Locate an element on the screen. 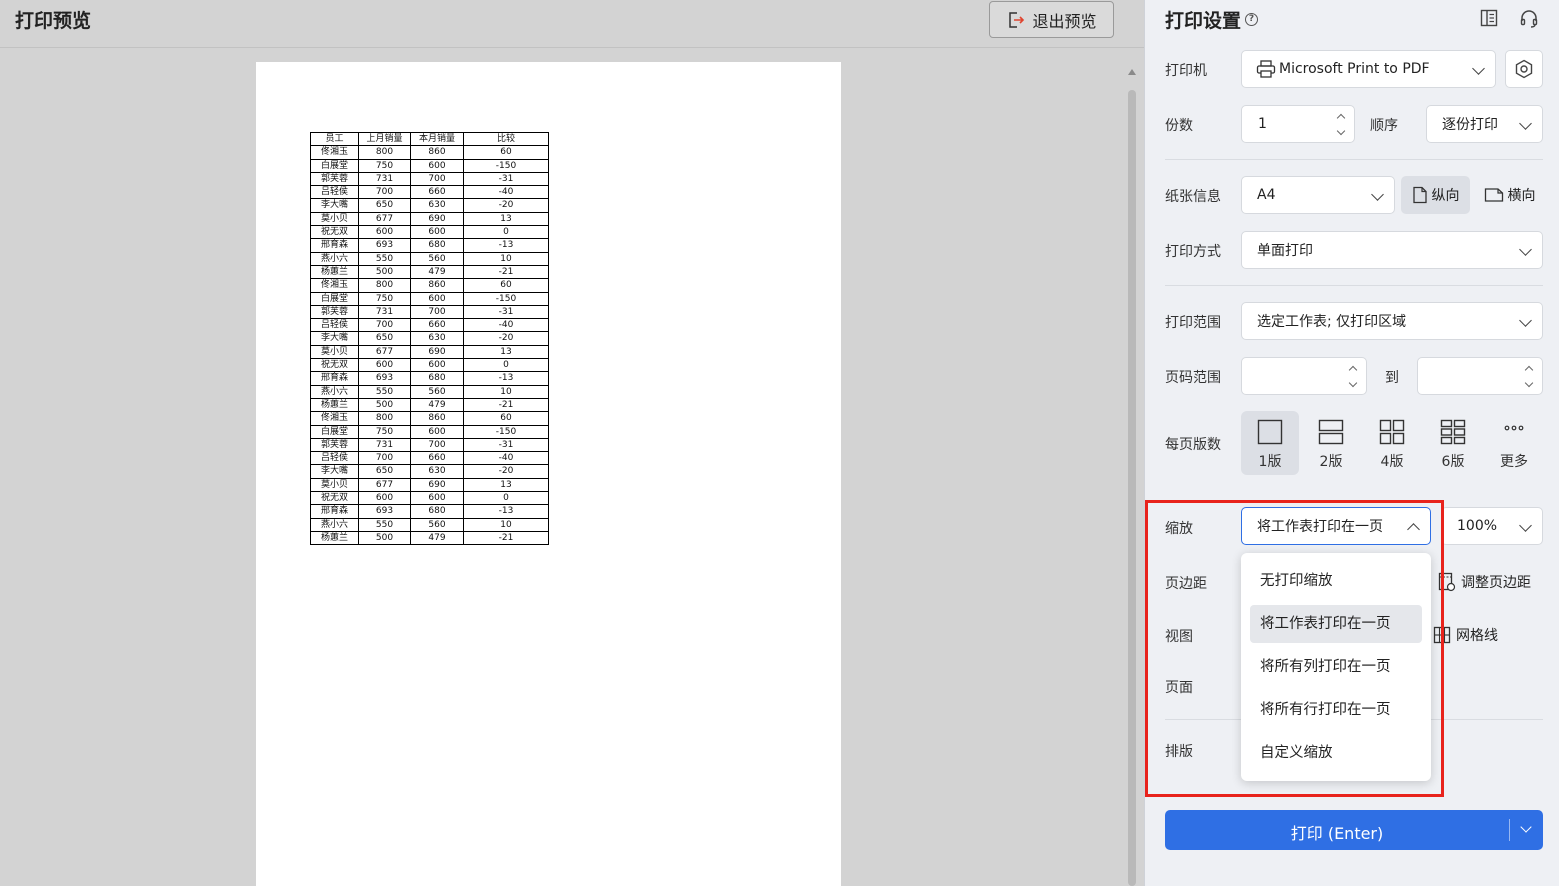 The width and height of the screenshot is (1559, 886). table-cell: 佟湘玉 is located at coordinates (334, 152).